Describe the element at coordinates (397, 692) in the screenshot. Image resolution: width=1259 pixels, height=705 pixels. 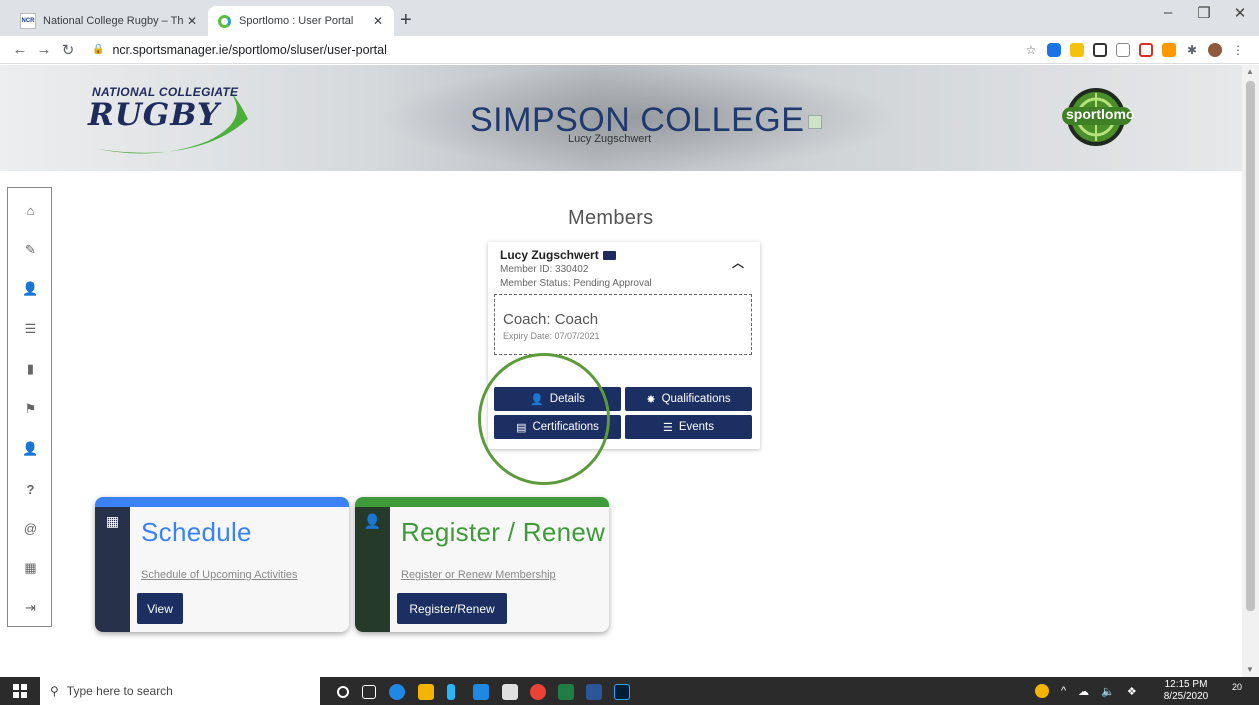
I see `edge-icon` at that location.